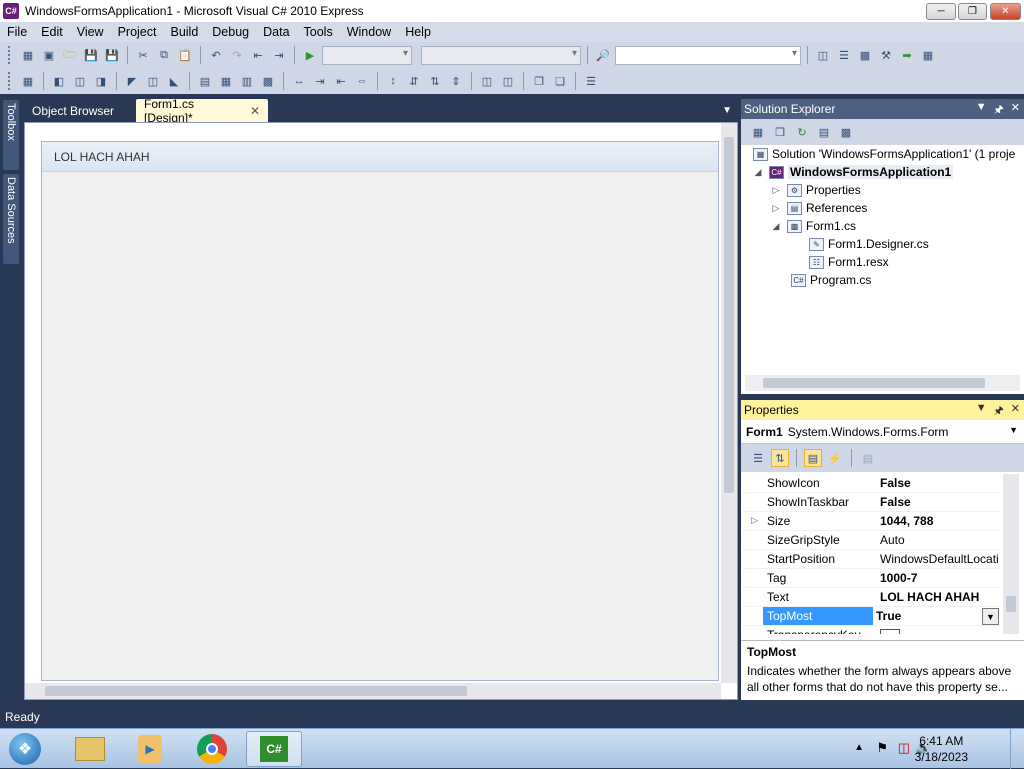 This screenshot has width=1024, height=769. Describe the element at coordinates (456, 81) in the screenshot. I see `vertical-spacing-remove-icon: ⇕` at that location.